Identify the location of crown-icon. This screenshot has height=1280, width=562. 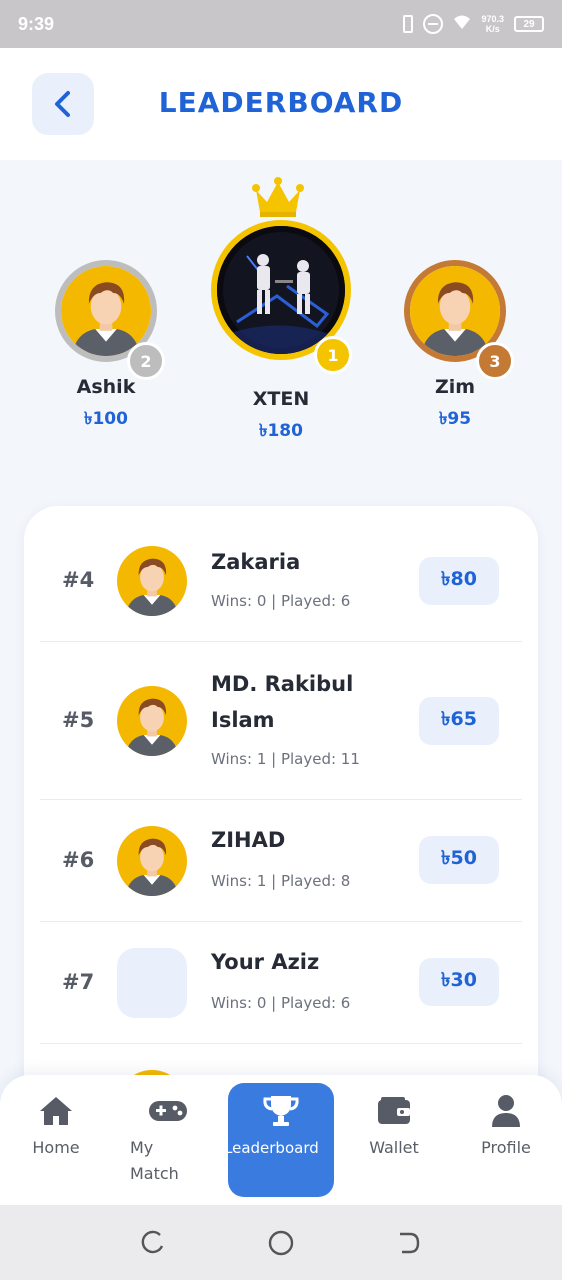
(278, 197).